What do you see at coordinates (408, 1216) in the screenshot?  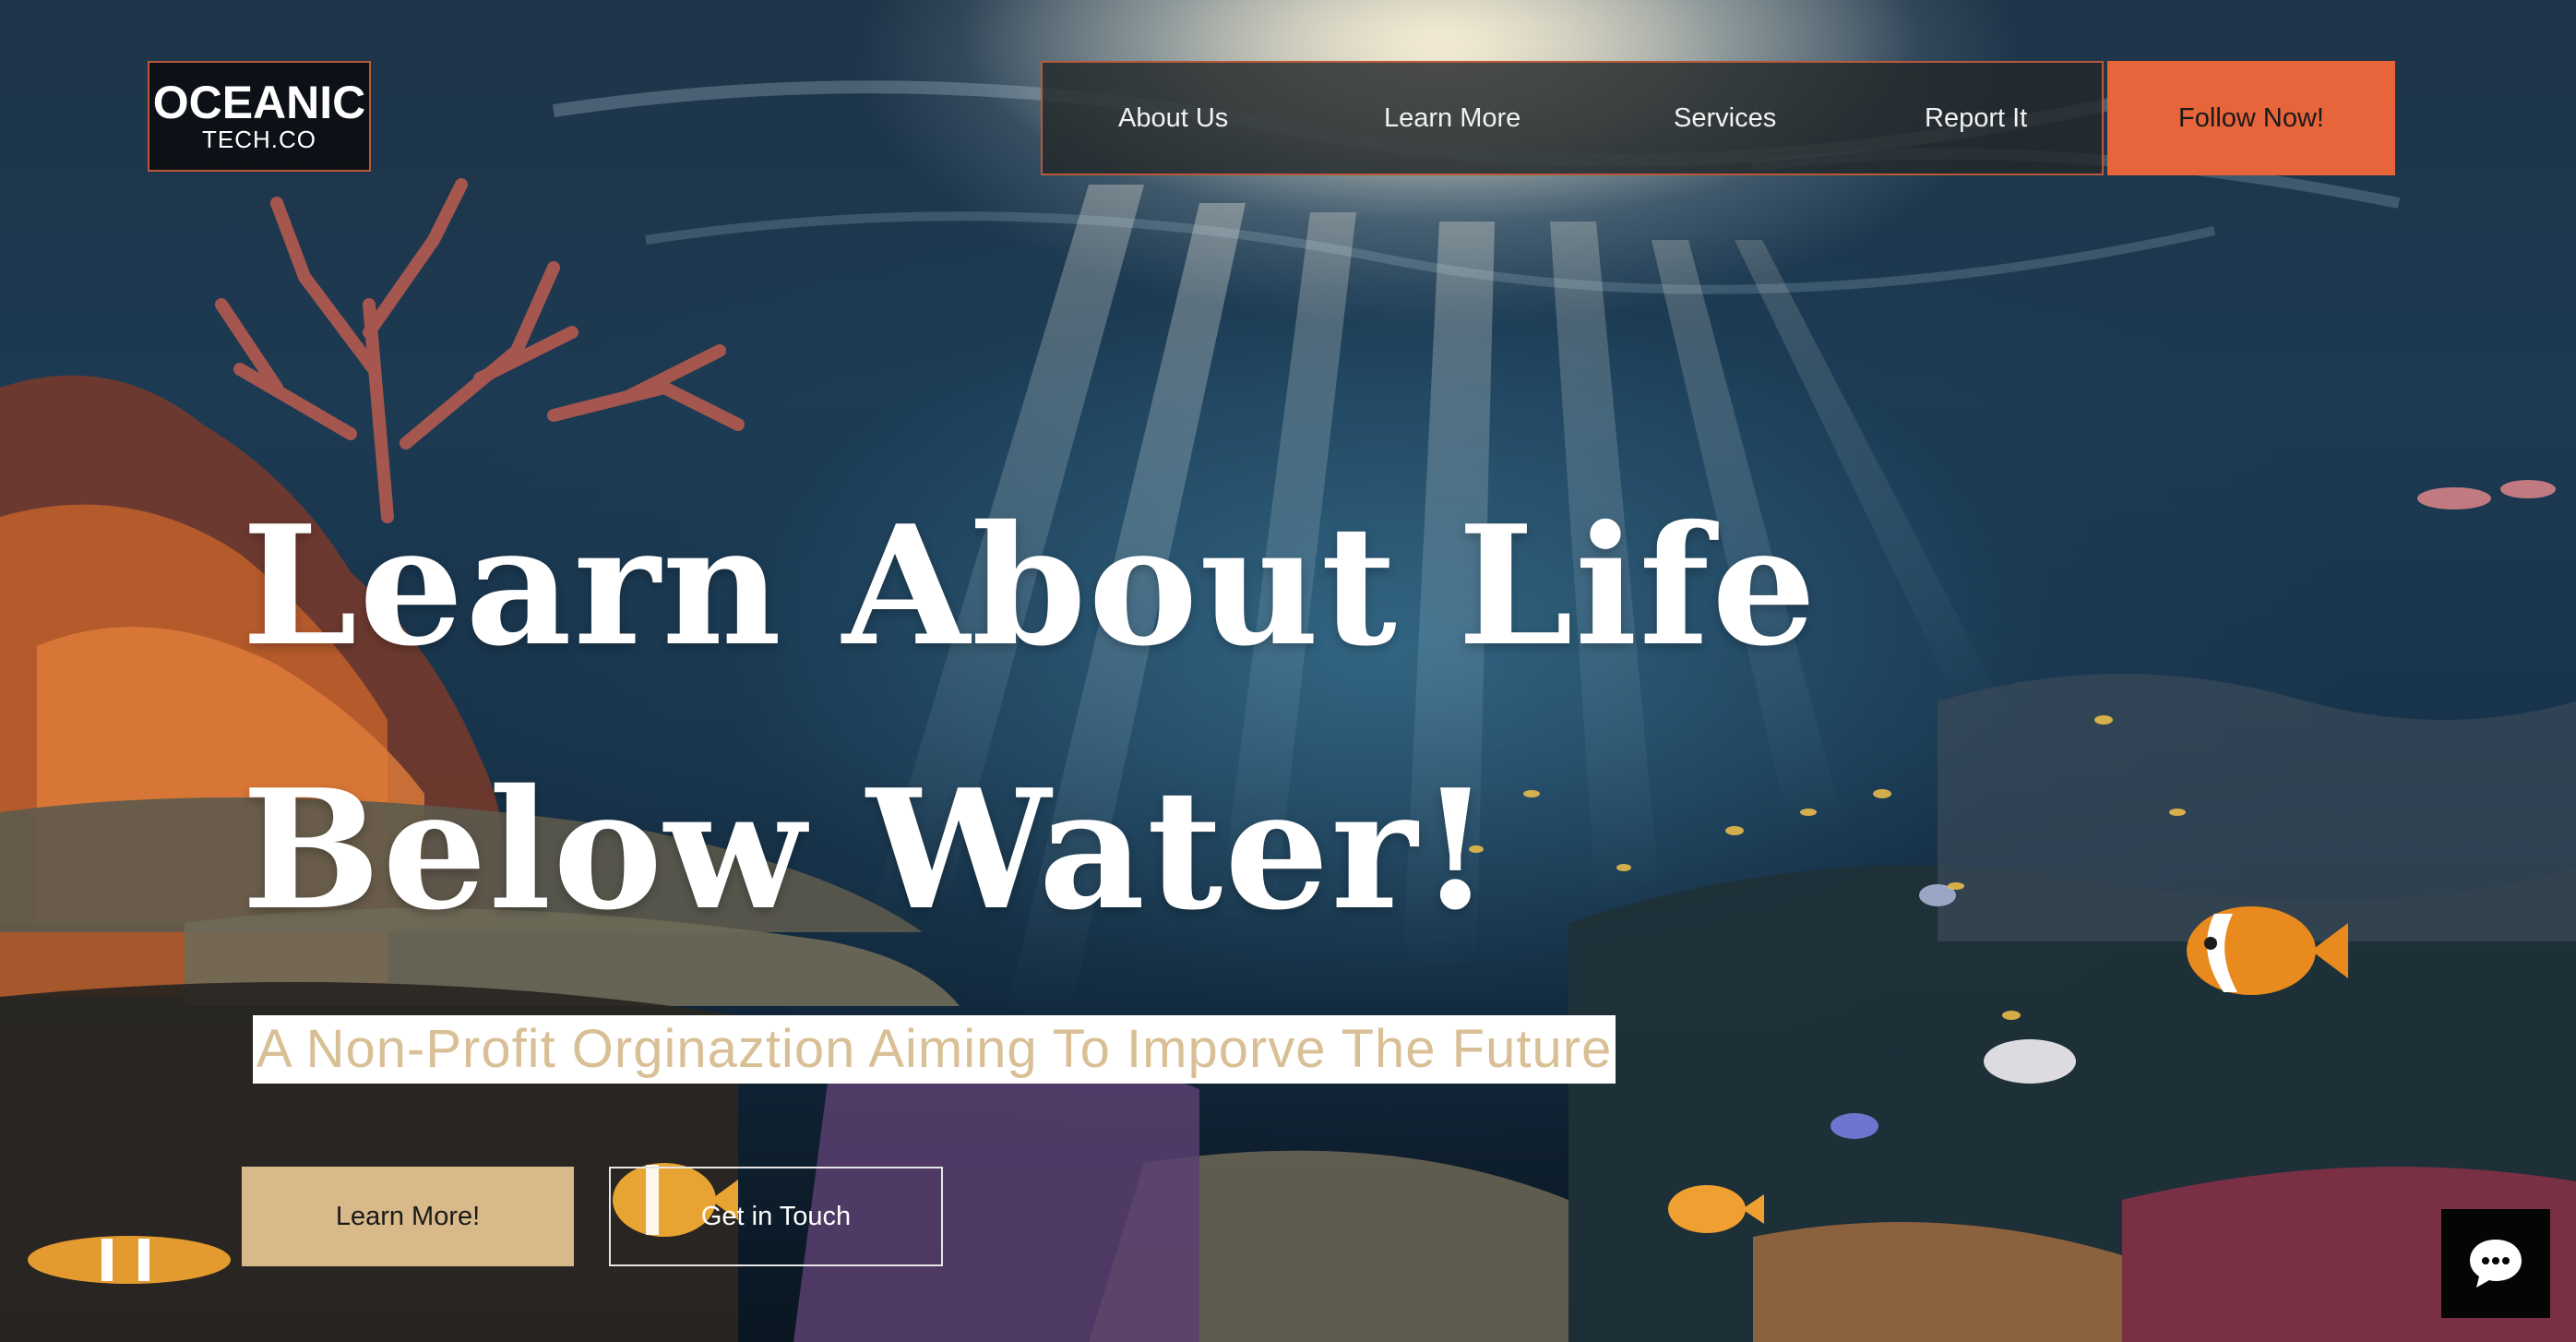 I see `learn-more-button: Learn More!` at bounding box center [408, 1216].